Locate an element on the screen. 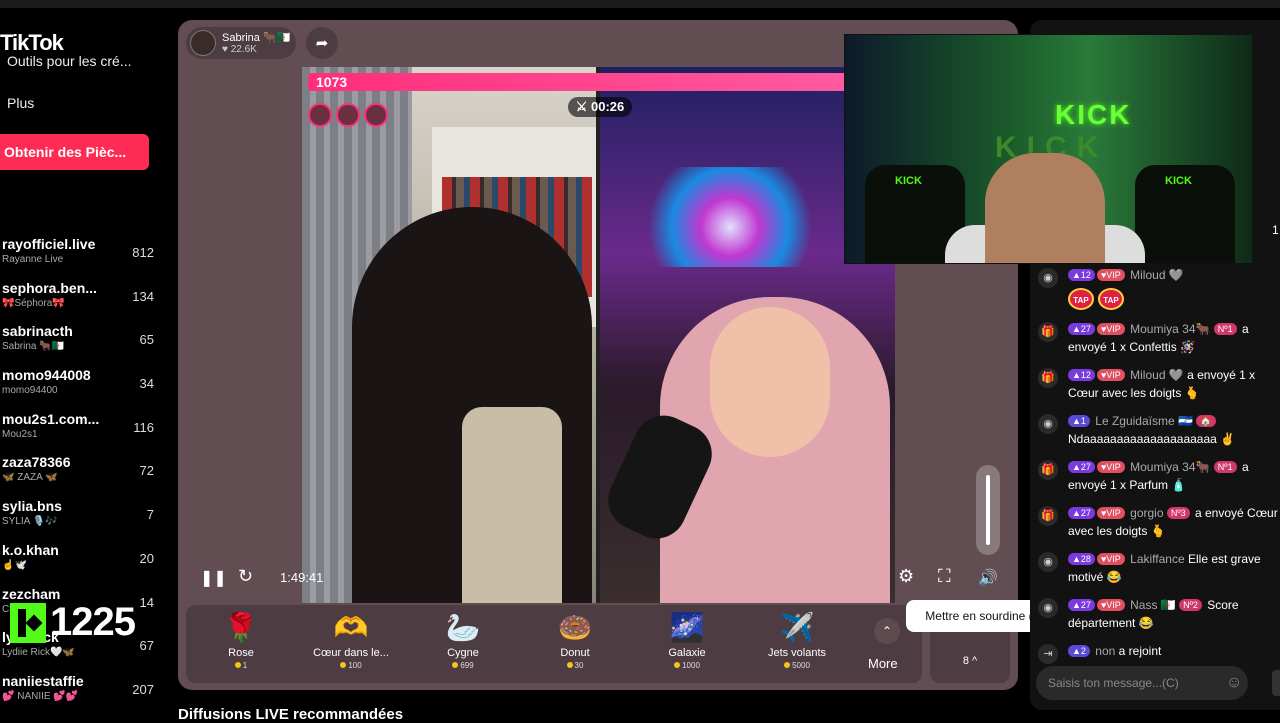 The height and width of the screenshot is (723, 1280). gift-price: 30 is located at coordinates (575, 665).